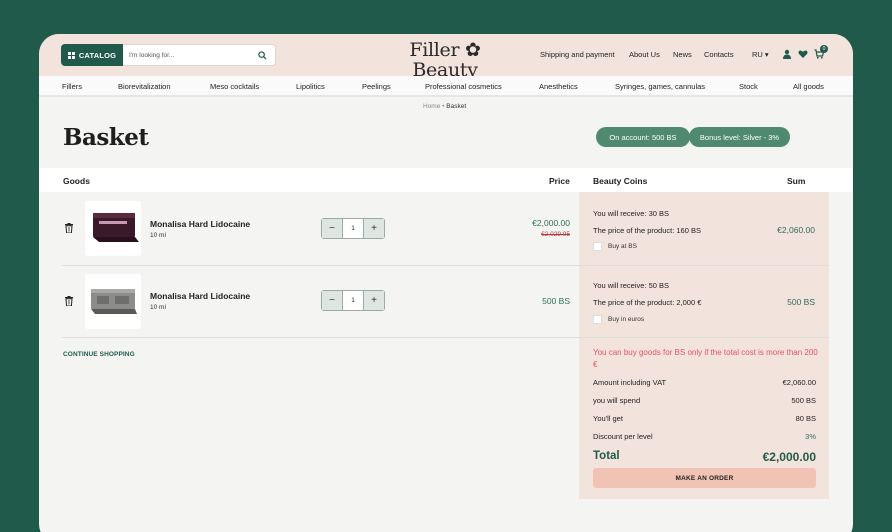 The image size is (892, 532). What do you see at coordinates (803, 400) in the screenshot?
I see `summary-value: 500 BS` at bounding box center [803, 400].